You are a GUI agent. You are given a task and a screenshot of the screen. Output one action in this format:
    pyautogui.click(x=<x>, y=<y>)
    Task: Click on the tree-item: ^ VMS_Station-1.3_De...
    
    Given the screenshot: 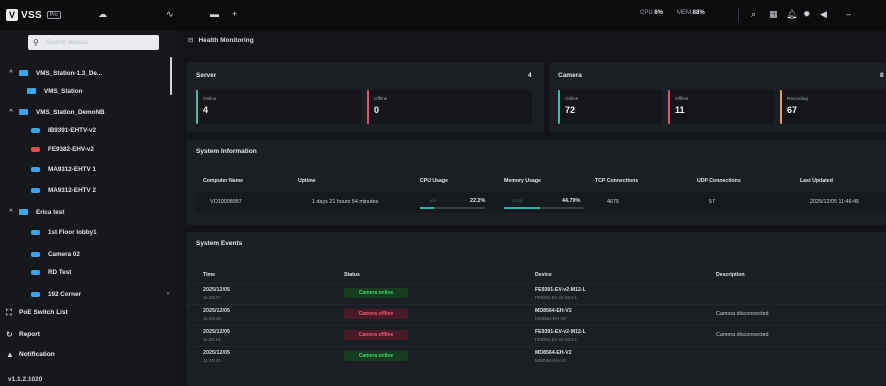 What is the action you would take?
    pyautogui.click(x=55, y=73)
    